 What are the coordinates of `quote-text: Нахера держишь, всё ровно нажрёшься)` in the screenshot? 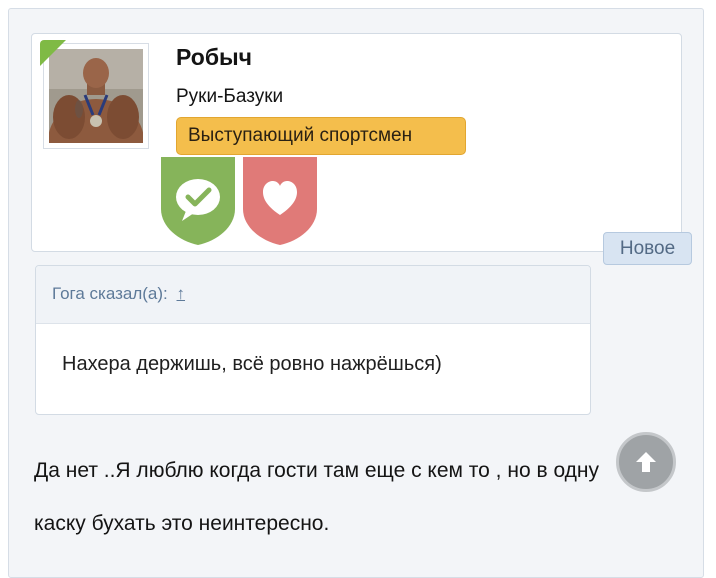 It's located at (252, 364).